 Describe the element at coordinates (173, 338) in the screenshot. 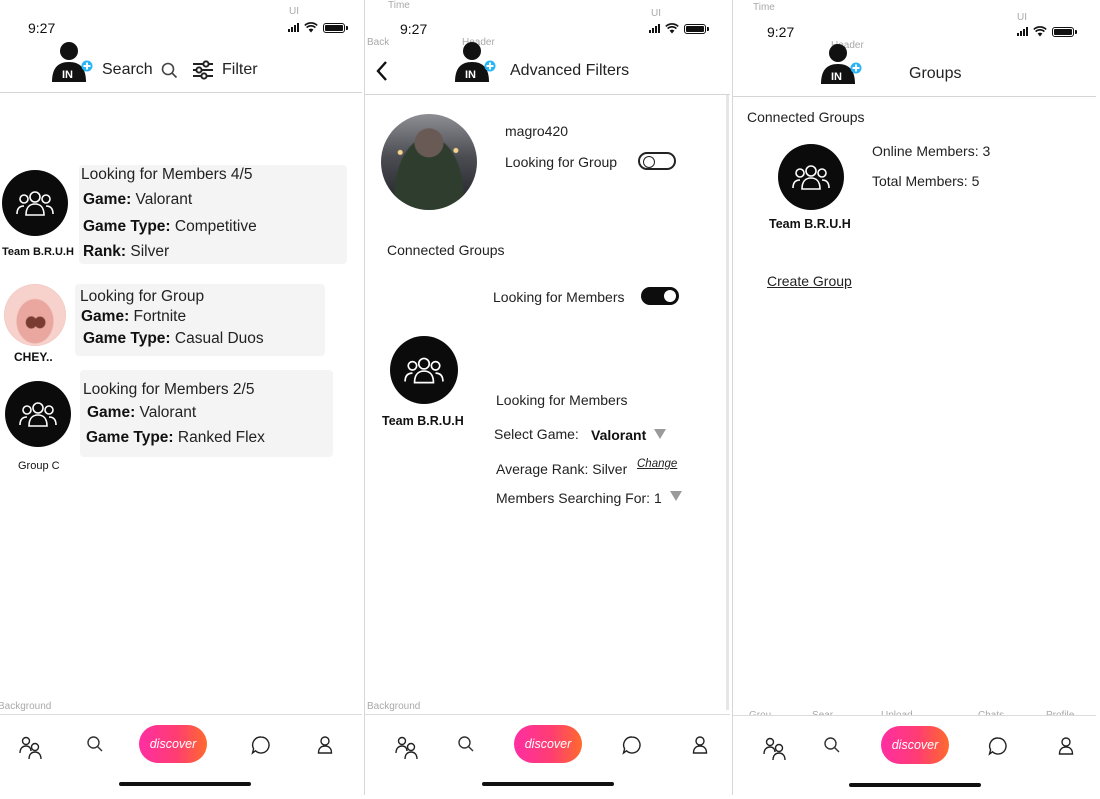

I see `card-game-type: Game Type: Casual Duos` at that location.